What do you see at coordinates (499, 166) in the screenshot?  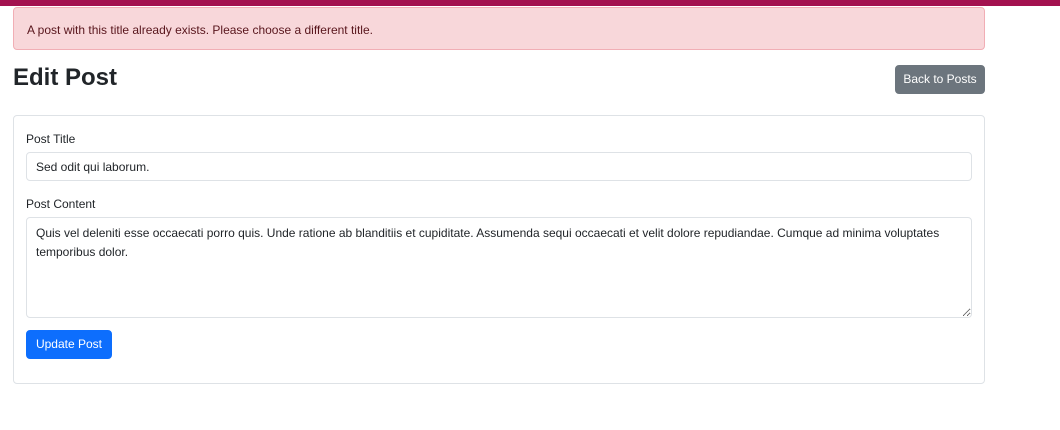 I see `post-title-input` at bounding box center [499, 166].